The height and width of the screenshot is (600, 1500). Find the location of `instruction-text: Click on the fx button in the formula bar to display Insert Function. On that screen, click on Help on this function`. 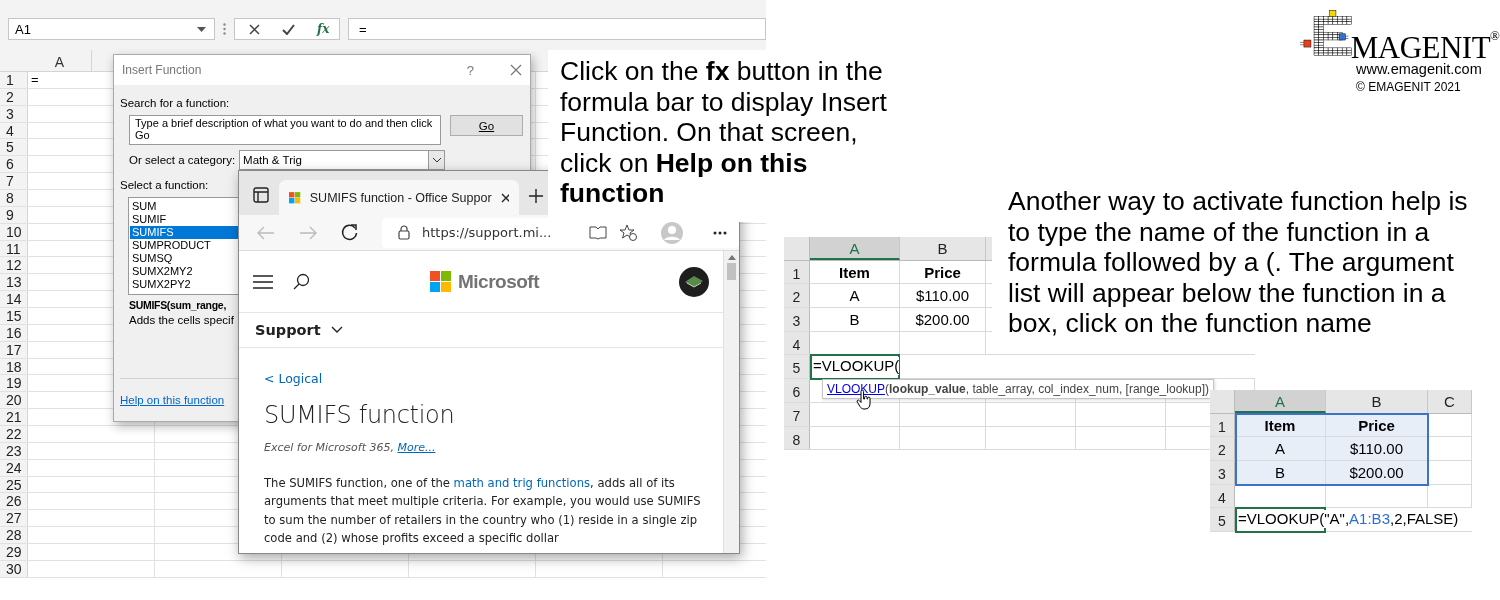

instruction-text: Click on the fx button in the formula bar to display Insert Function. On that screen, click on Help on this function is located at coordinates (724, 132).